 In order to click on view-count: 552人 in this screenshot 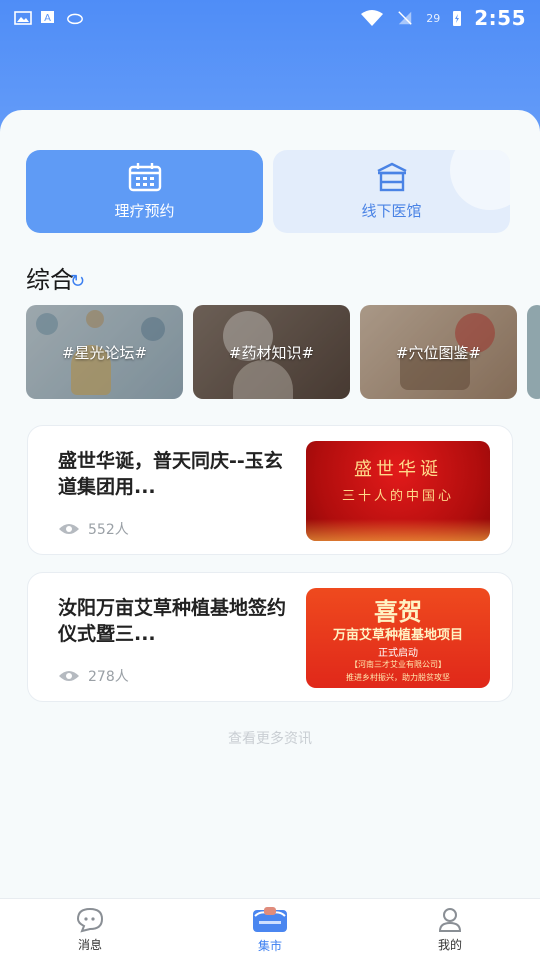, I will do `click(93, 529)`.